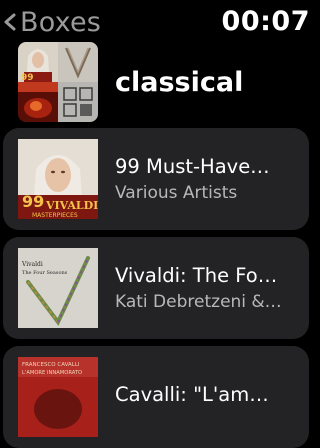  What do you see at coordinates (27, 77) in the screenshot?
I see `svg-text: 99` at bounding box center [27, 77].